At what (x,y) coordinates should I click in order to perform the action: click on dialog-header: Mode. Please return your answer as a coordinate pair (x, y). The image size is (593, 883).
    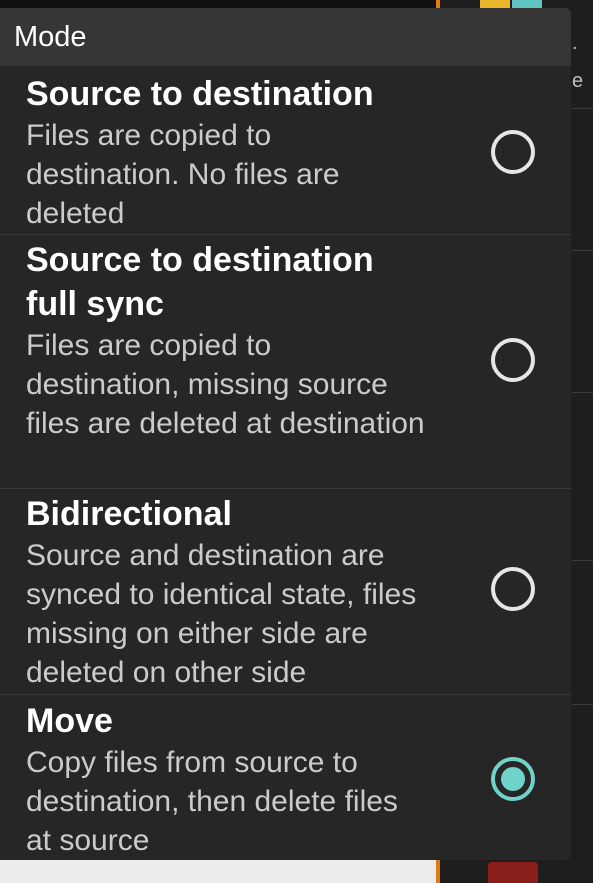
    Looking at the image, I should click on (285, 37).